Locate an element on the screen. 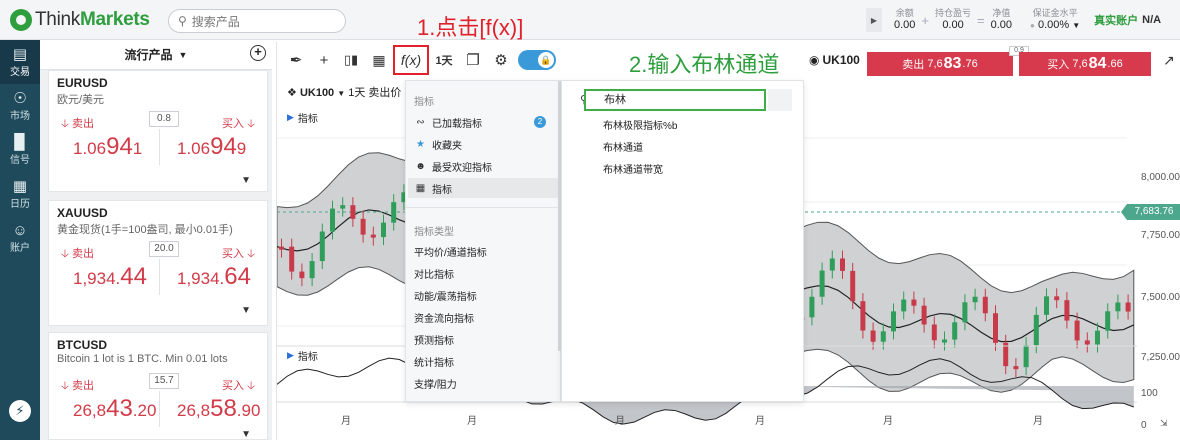  menu-type-item: 统计指标 is located at coordinates (484, 361).